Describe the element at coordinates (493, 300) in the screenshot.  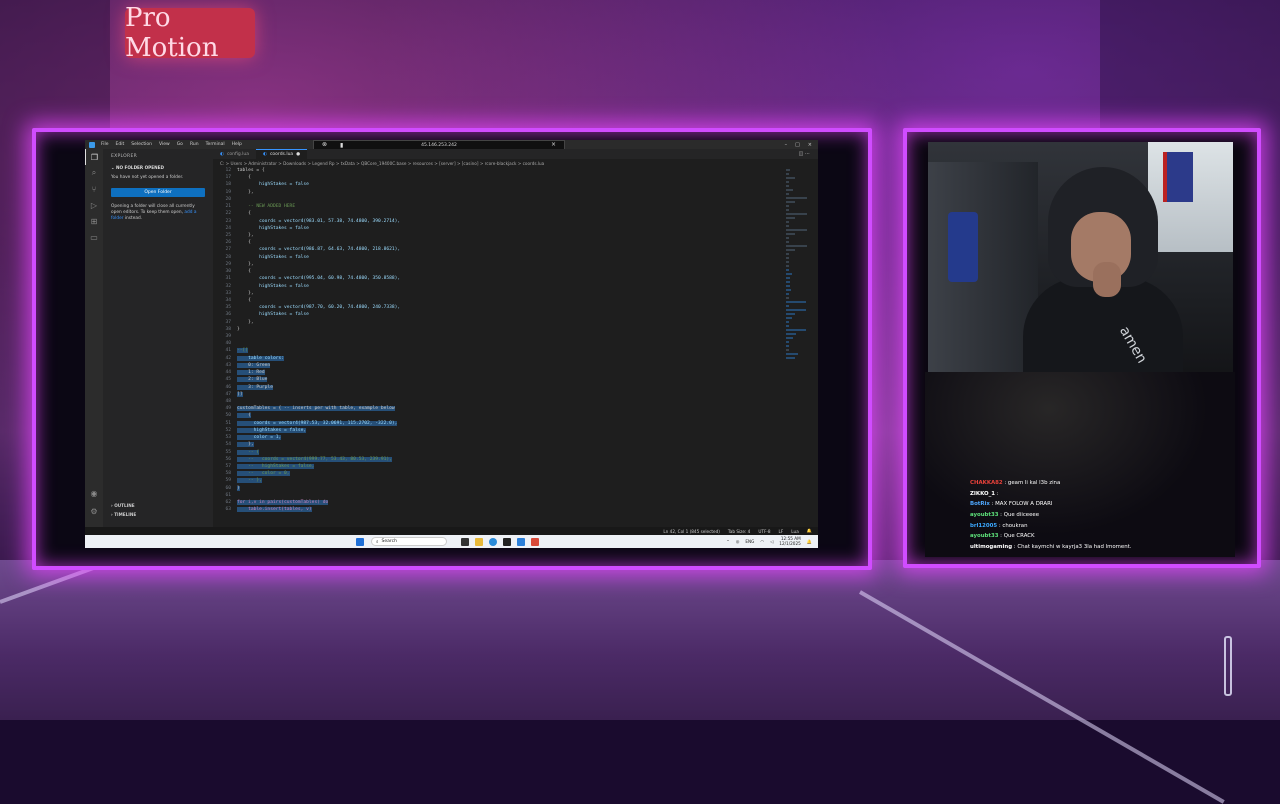
I see `code-line: 34 {` at that location.